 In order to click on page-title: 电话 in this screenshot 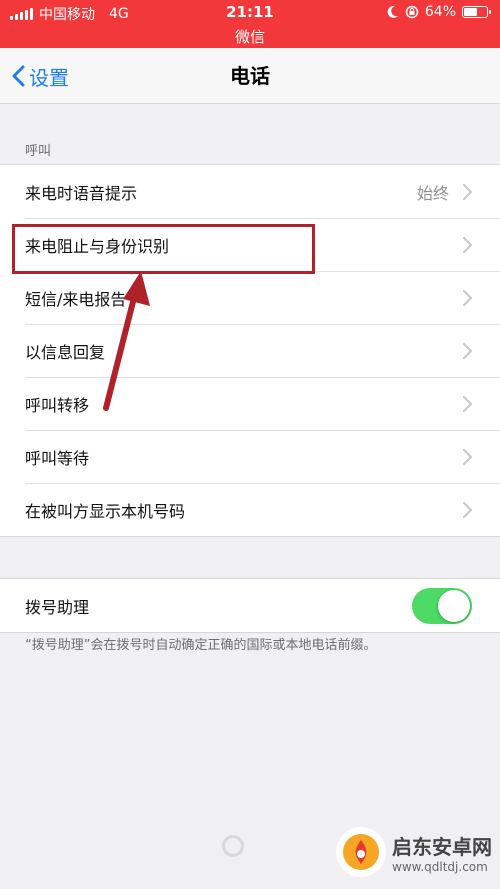, I will do `click(250, 76)`.